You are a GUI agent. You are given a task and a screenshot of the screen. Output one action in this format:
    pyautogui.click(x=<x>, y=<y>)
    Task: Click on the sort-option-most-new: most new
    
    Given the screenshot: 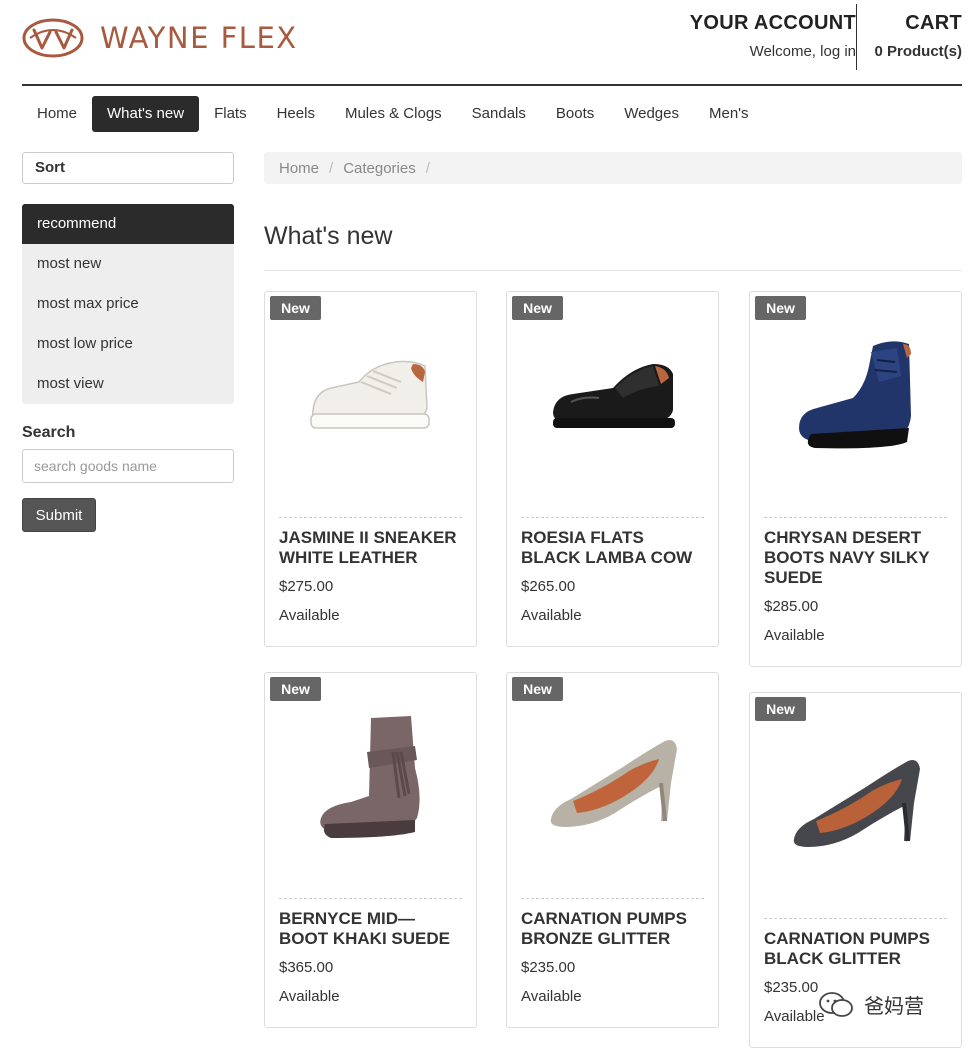 What is the action you would take?
    pyautogui.click(x=128, y=264)
    